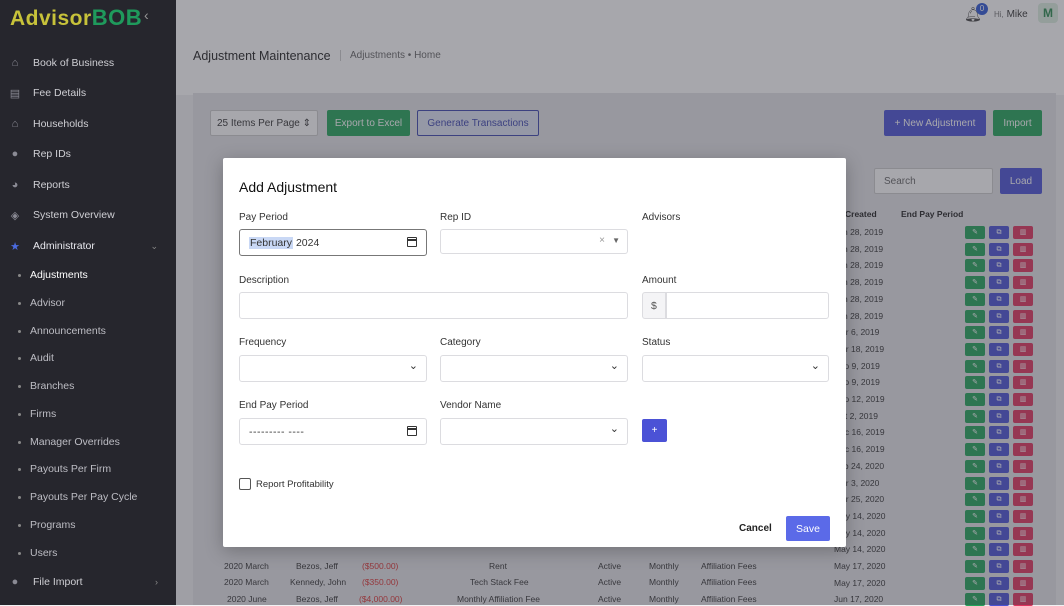 The width and height of the screenshot is (1064, 606). I want to click on rep-id-select: × ▼, so click(534, 241).